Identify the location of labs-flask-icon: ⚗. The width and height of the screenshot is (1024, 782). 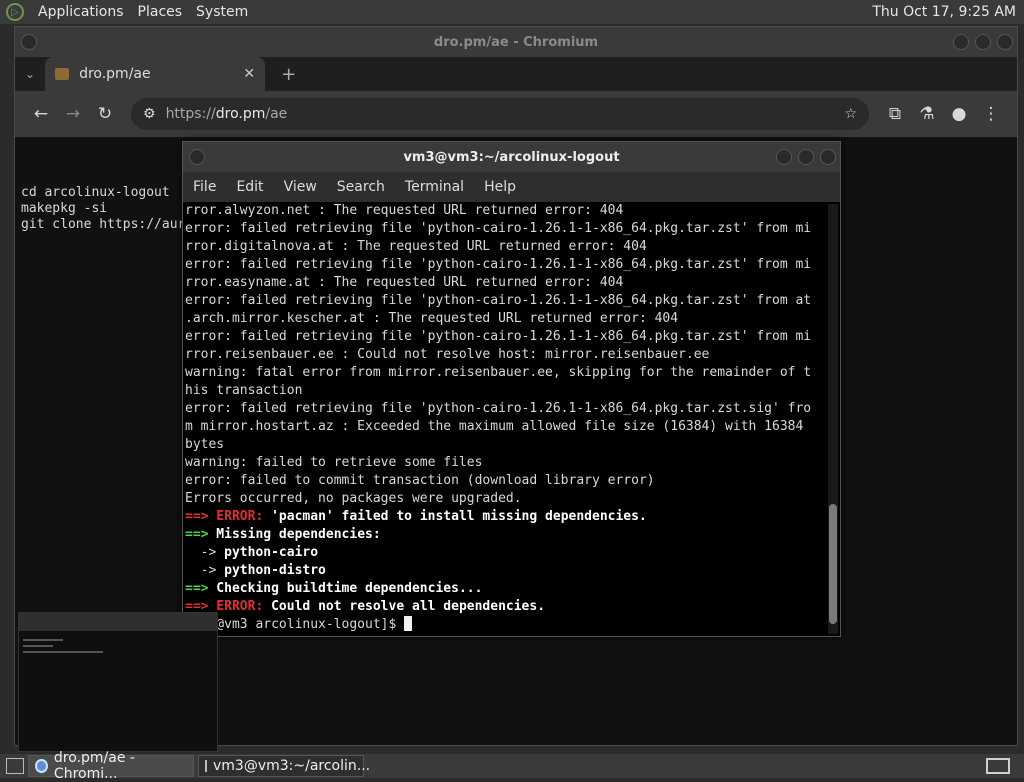
(927, 114).